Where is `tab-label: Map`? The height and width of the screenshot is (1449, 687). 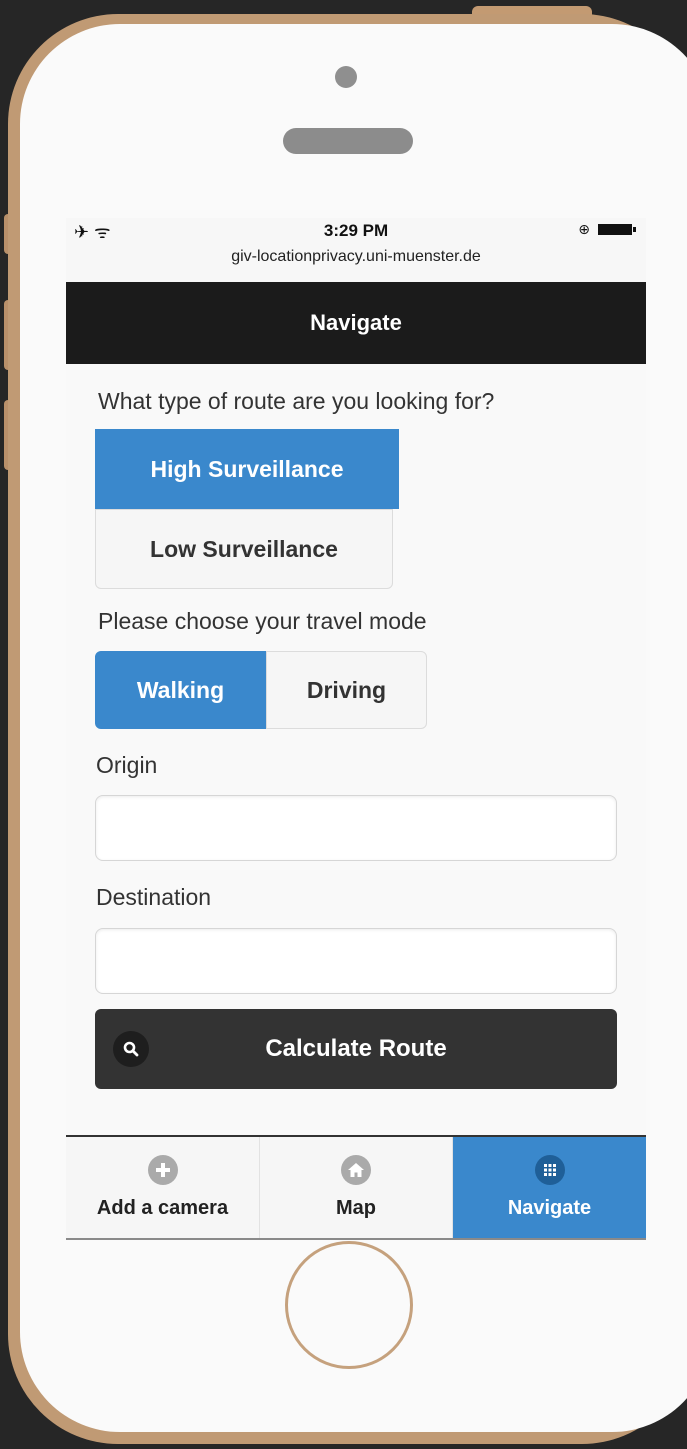
tab-label: Map is located at coordinates (356, 1208).